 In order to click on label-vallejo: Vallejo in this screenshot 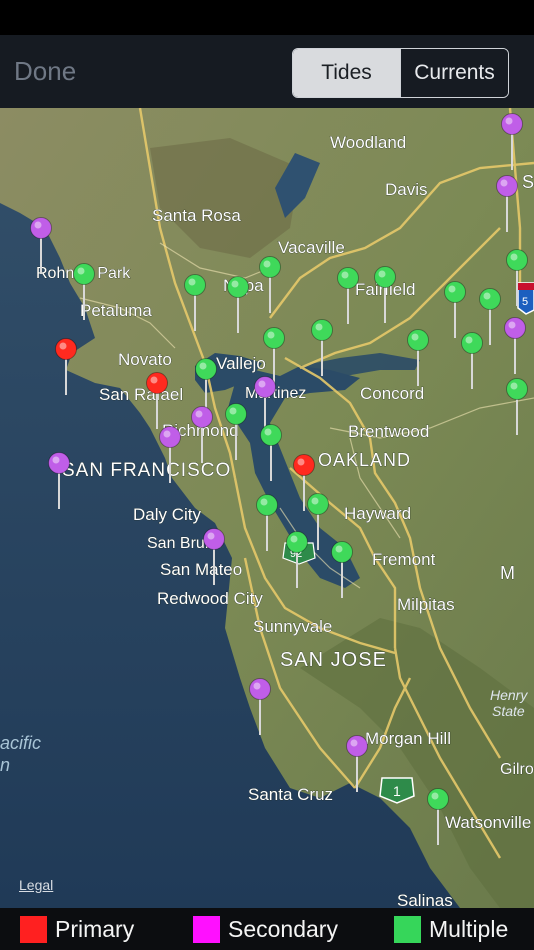, I will do `click(241, 363)`.